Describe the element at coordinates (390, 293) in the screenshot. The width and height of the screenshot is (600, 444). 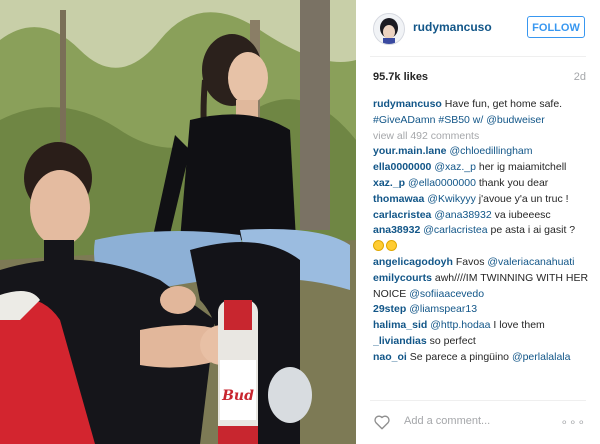
I see `comment-text: NOICE` at that location.